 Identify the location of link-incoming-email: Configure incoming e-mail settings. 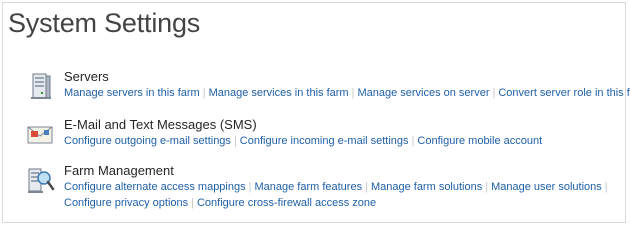
(324, 141).